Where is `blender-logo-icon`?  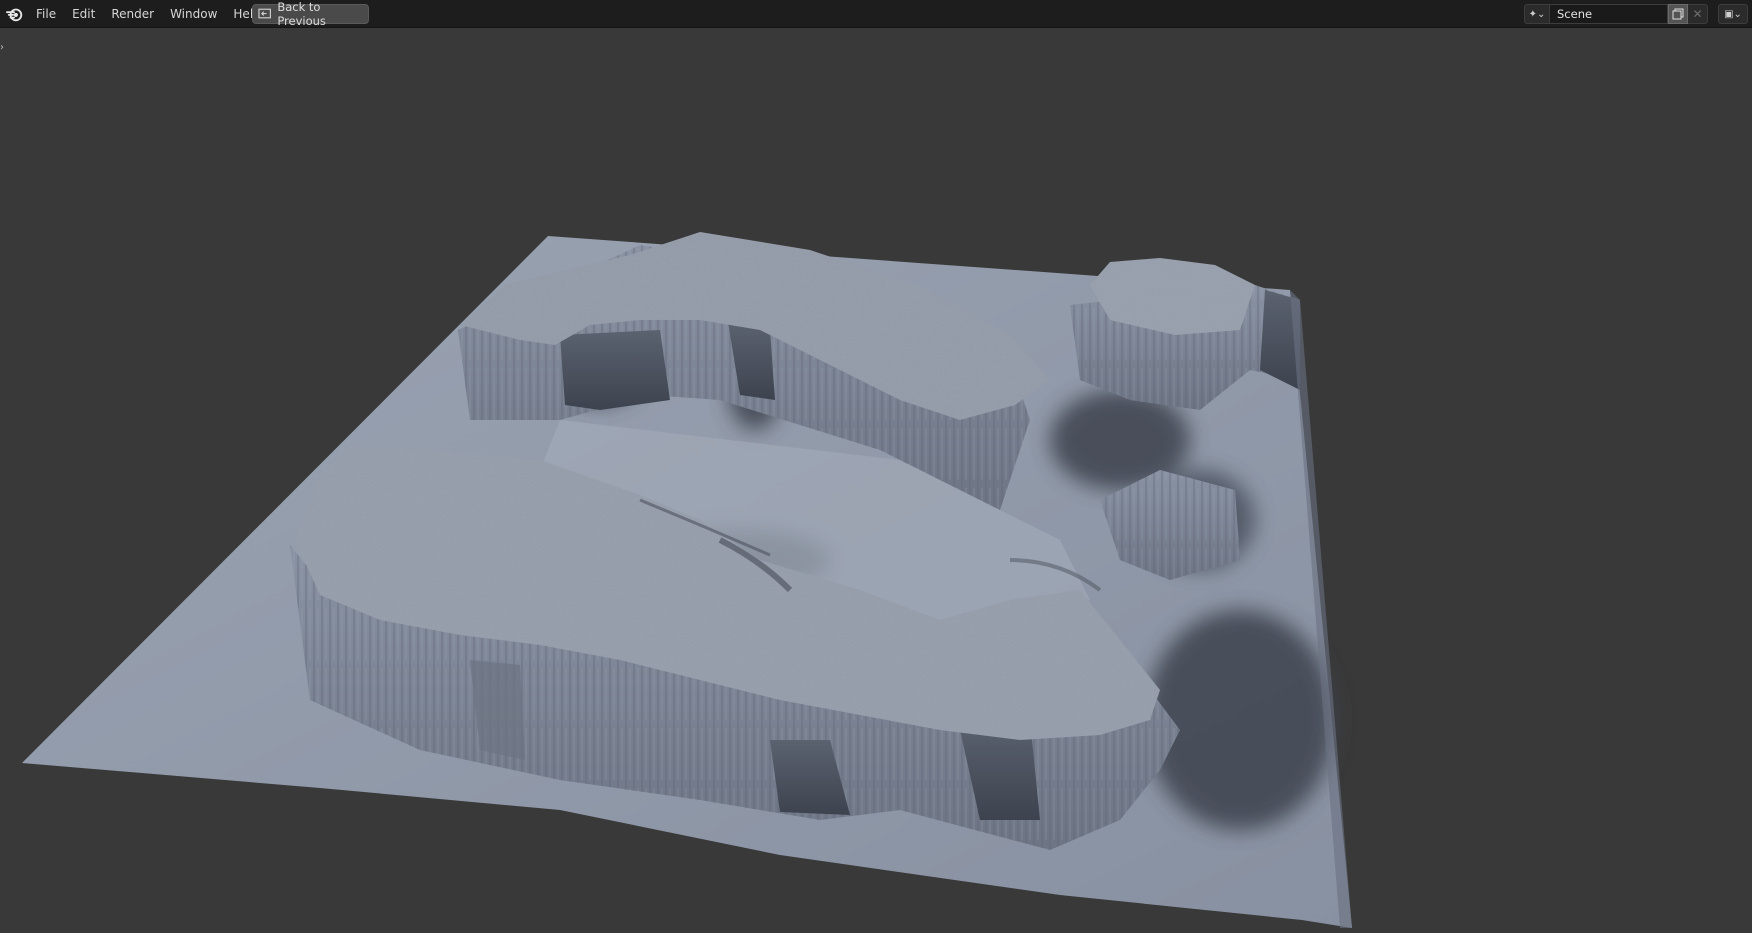
blender-logo-icon is located at coordinates (15, 14).